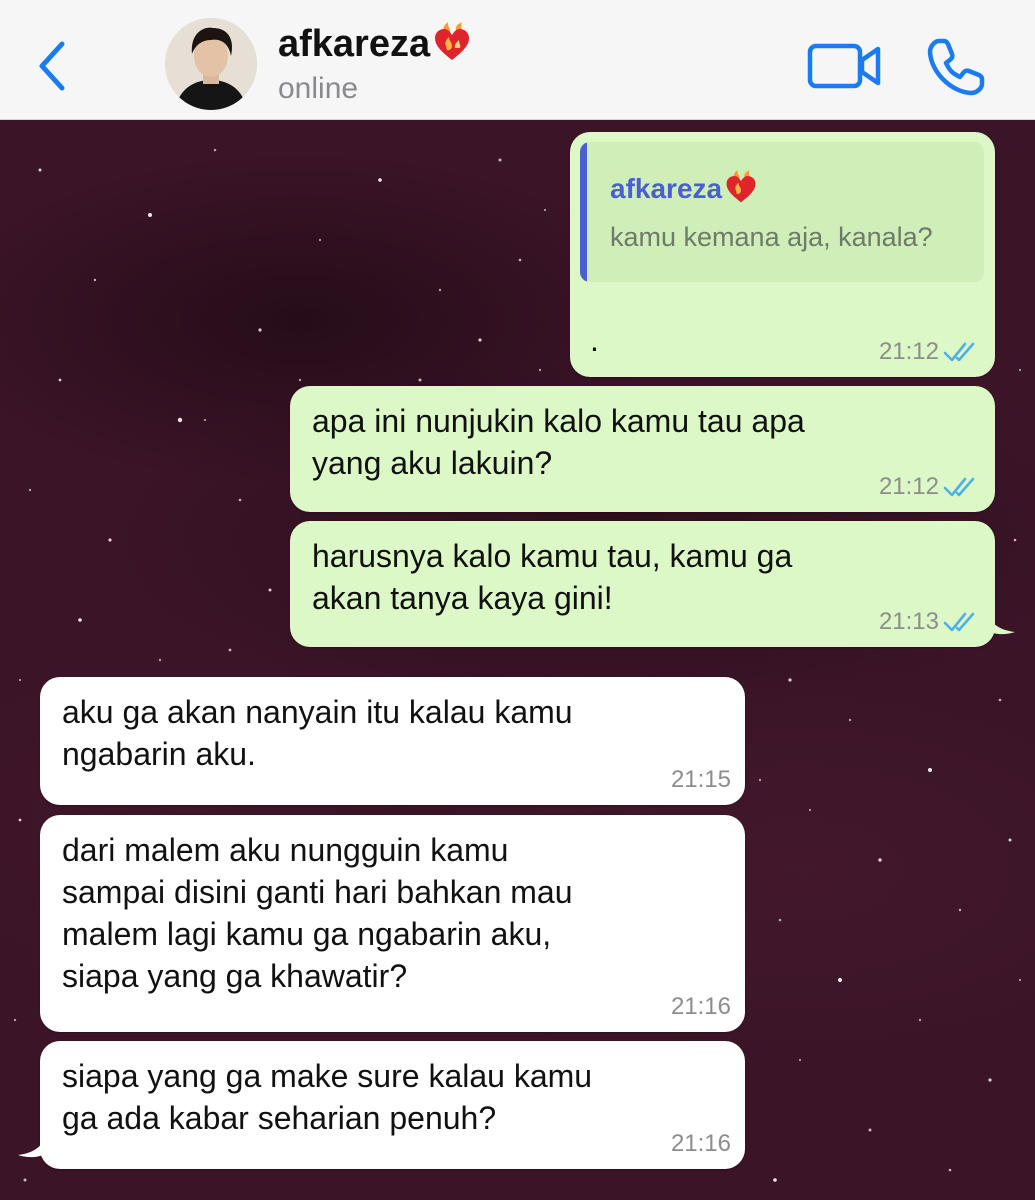 The image size is (1035, 1200). I want to click on contact-avatar, so click(211, 64).